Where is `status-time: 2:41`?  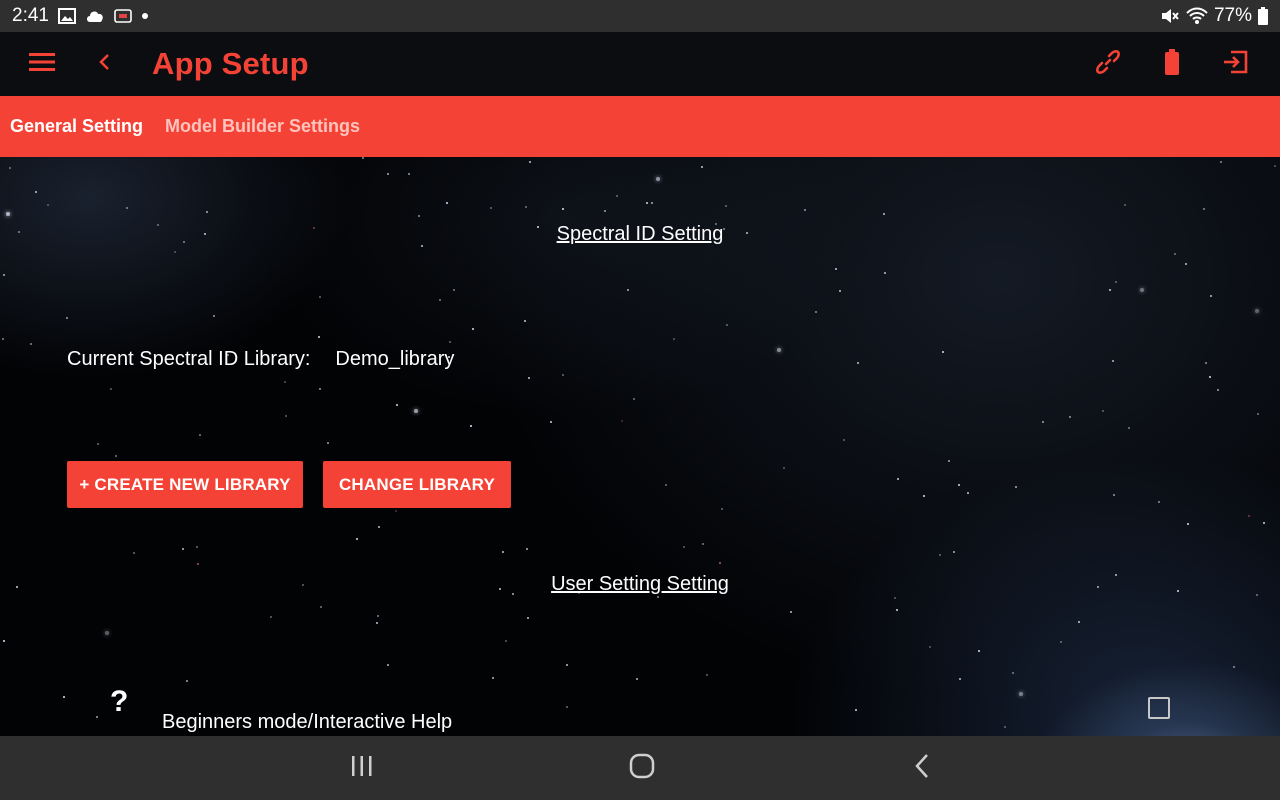
status-time: 2:41 is located at coordinates (30, 15).